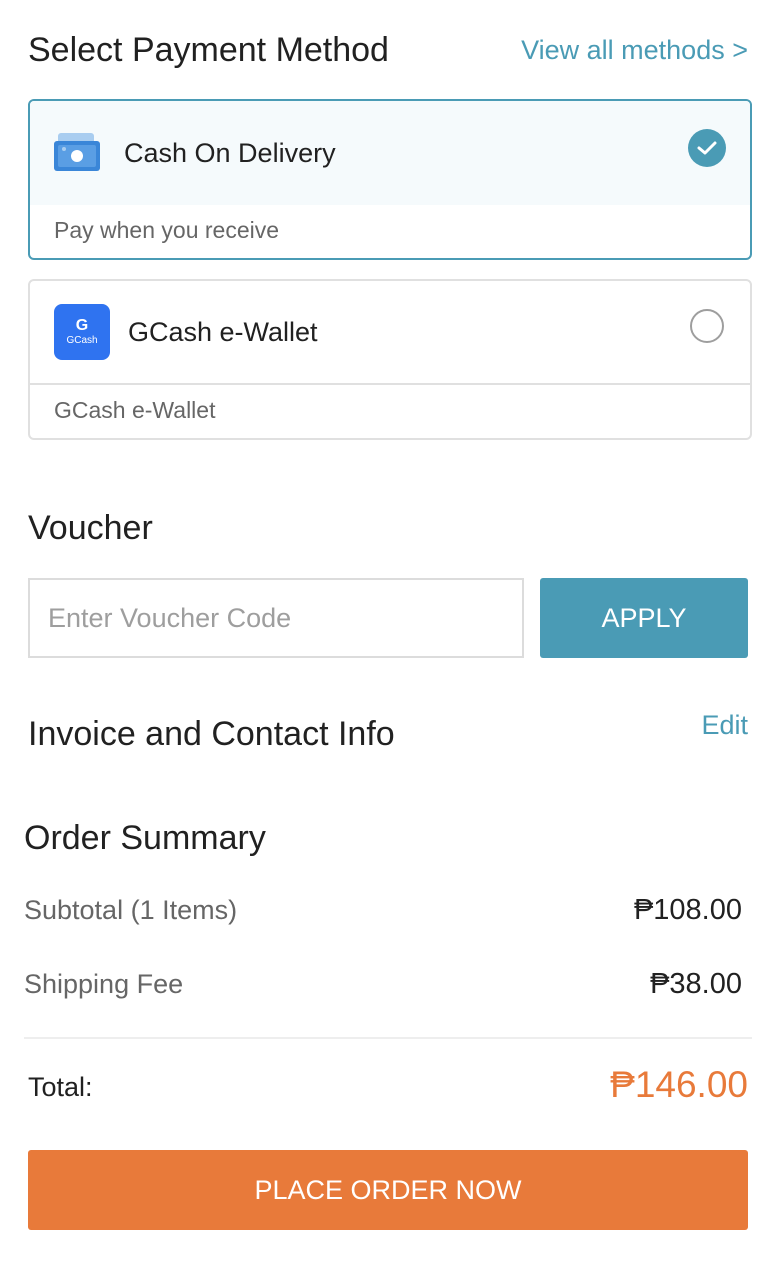  Describe the element at coordinates (104, 983) in the screenshot. I see `shipping-label: Shipping Fee` at that location.